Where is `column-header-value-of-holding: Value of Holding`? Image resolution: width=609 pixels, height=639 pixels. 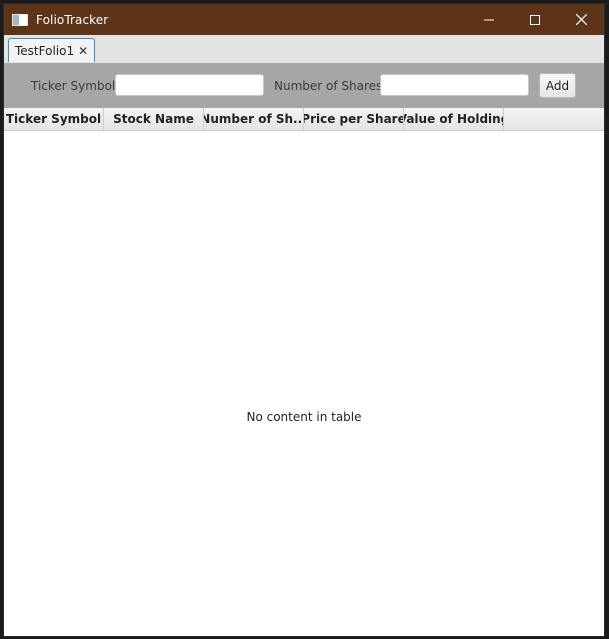
column-header-value-of-holding: Value of Holding is located at coordinates (454, 119).